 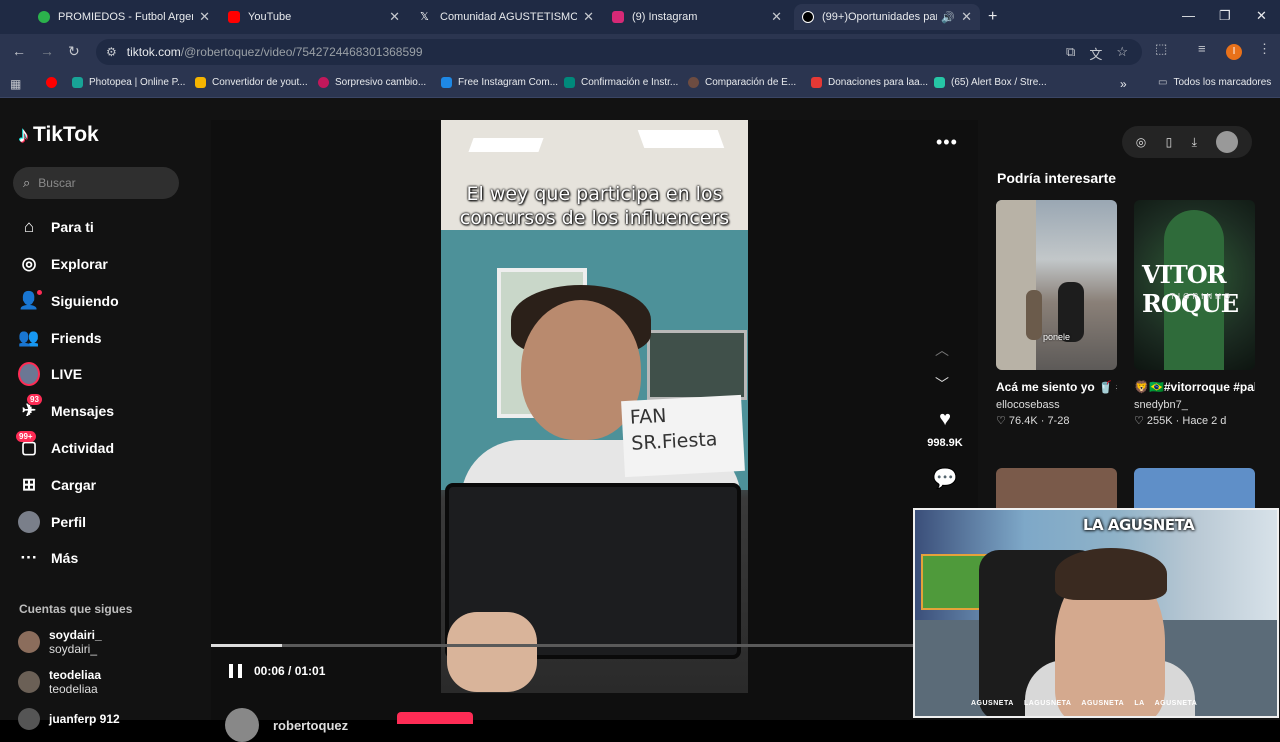 I want to click on coins-icon: ◎, so click(x=1141, y=142).